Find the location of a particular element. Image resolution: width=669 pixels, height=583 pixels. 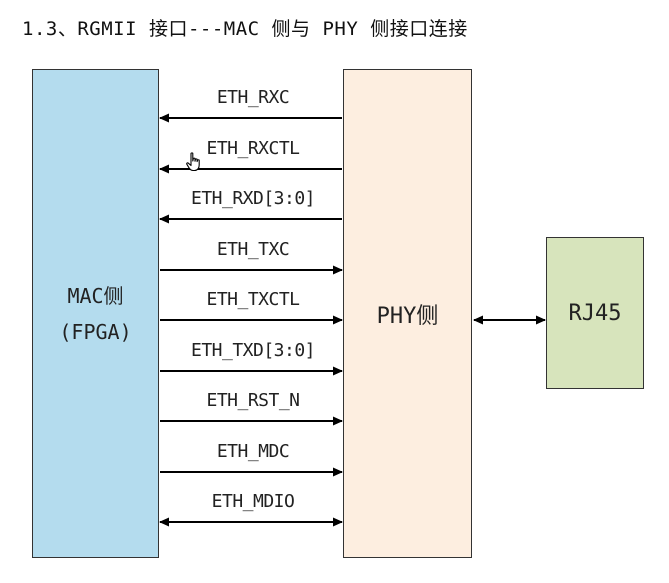

signal-label: ETH_TXC is located at coordinates (253, 249).